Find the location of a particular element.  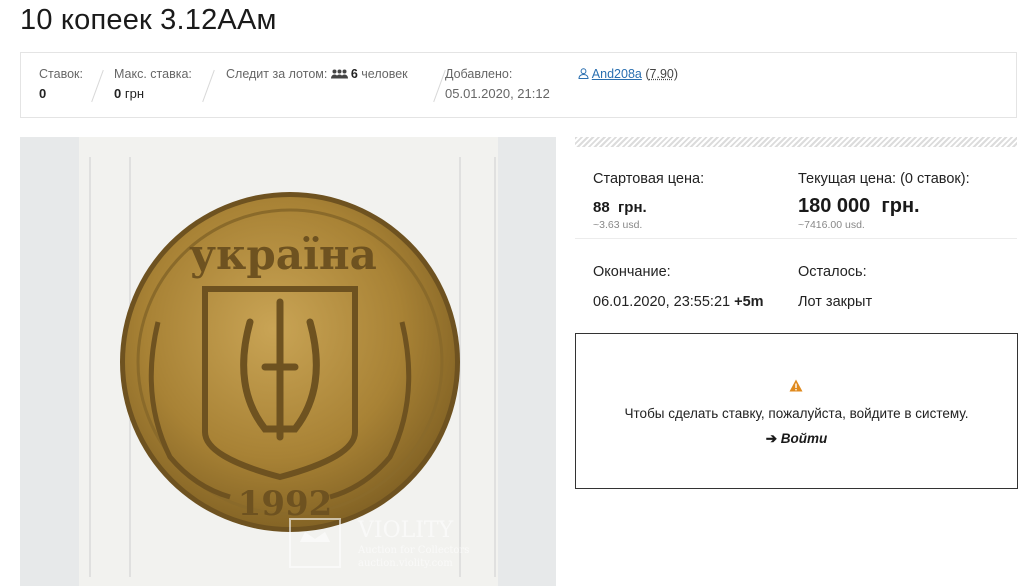

remaining-label: Осталось: is located at coordinates (832, 272).